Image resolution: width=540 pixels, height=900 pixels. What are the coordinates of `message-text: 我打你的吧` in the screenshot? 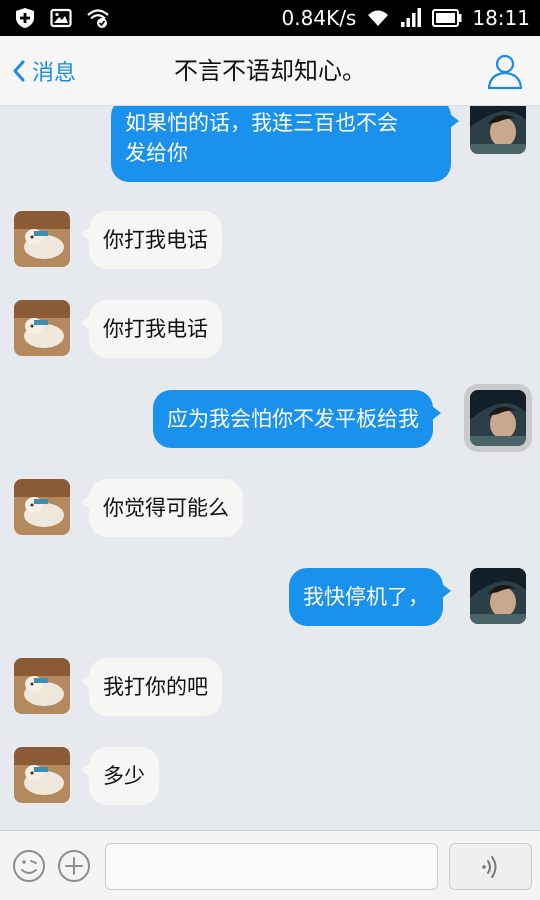 It's located at (155, 687).